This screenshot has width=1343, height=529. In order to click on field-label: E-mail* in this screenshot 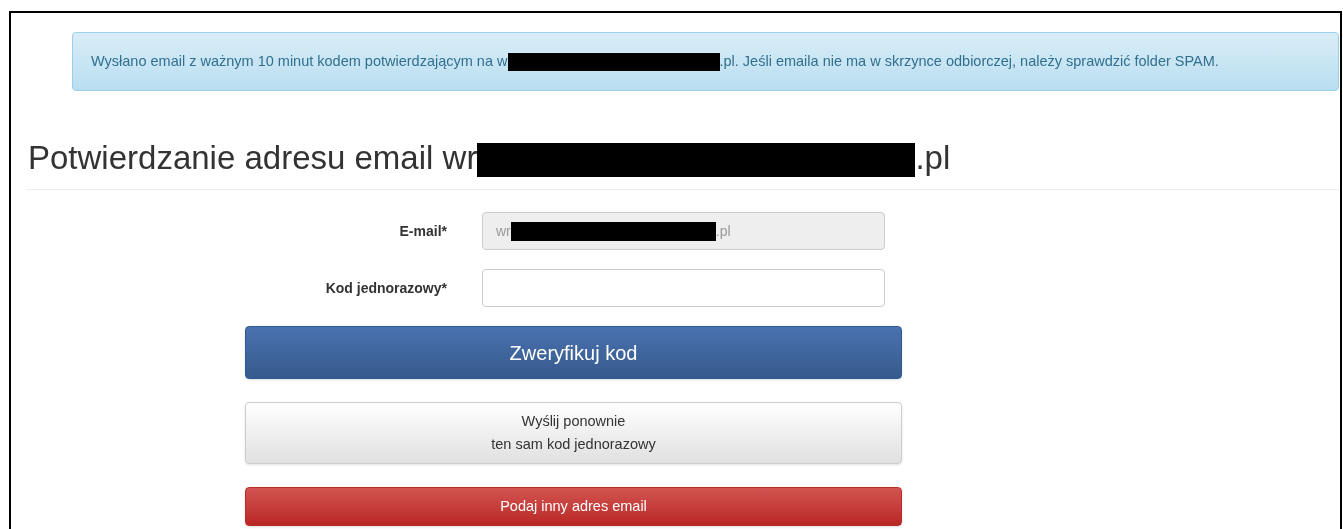, I will do `click(422, 231)`.